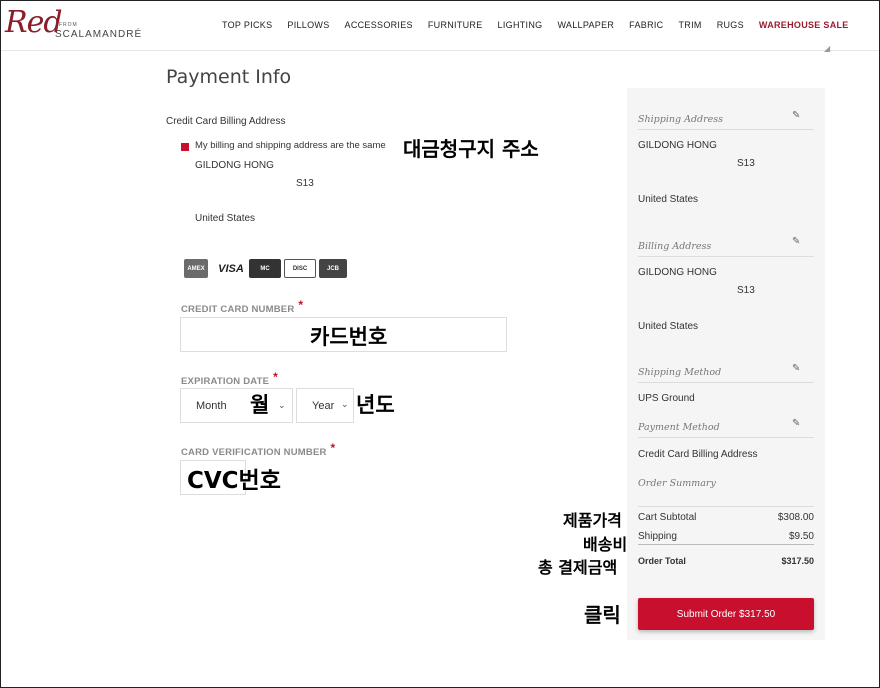 This screenshot has height=688, width=880. Describe the element at coordinates (247, 25) in the screenshot. I see `nav-top-picks: TOP PICKS` at that location.